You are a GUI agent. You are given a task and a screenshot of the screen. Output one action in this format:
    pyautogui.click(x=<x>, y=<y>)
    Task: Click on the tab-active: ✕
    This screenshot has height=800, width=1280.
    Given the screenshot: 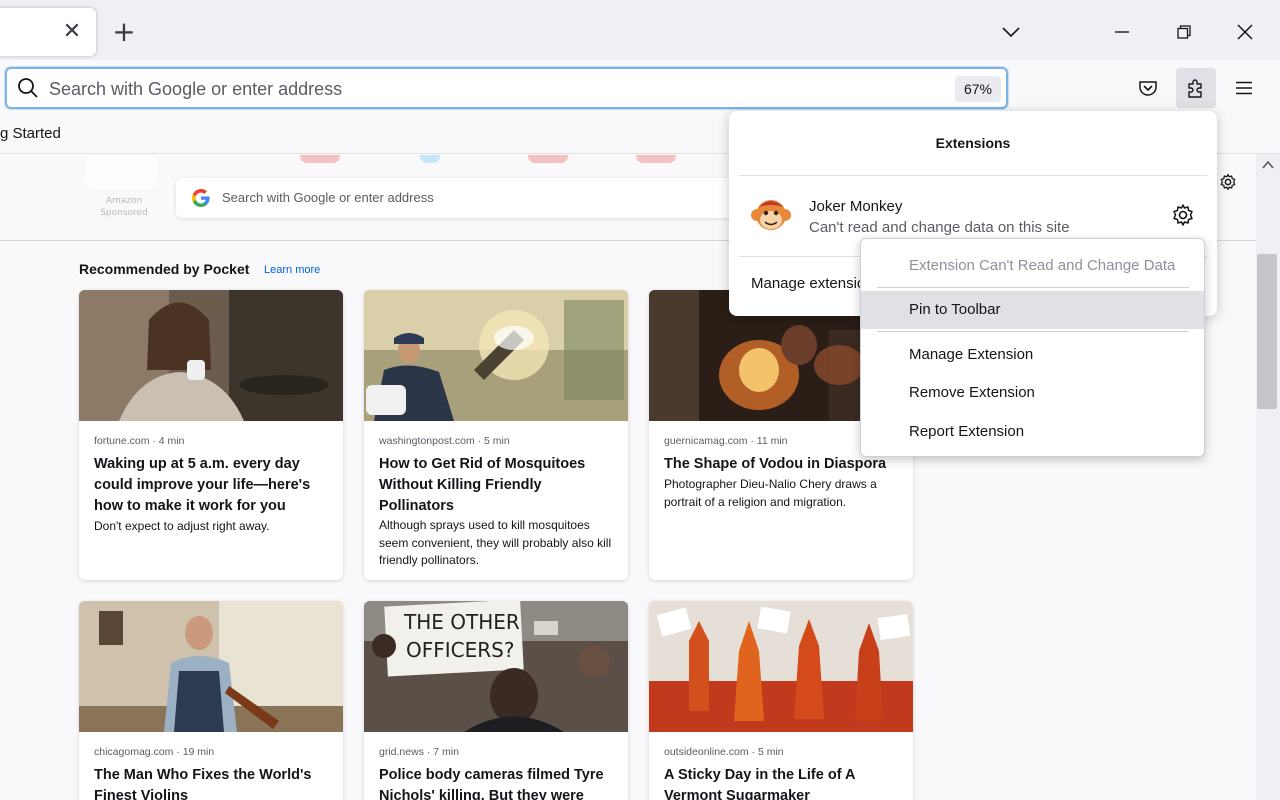 What is the action you would take?
    pyautogui.click(x=48, y=32)
    